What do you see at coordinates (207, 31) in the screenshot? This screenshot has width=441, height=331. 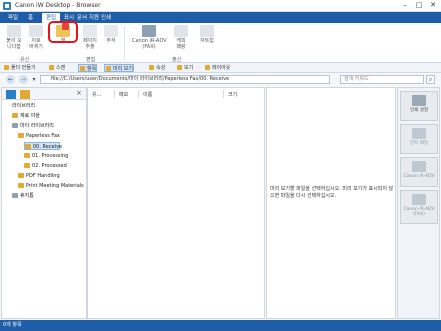 I see `auto-icon` at bounding box center [207, 31].